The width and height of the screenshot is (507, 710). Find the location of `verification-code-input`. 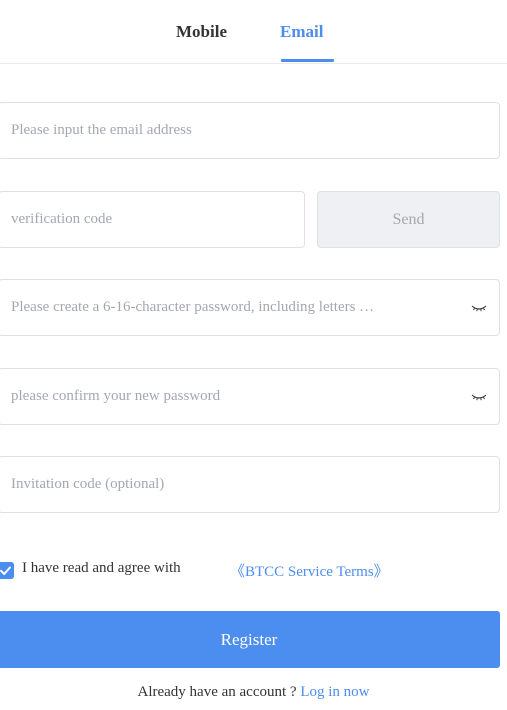

verification-code-input is located at coordinates (151, 219).